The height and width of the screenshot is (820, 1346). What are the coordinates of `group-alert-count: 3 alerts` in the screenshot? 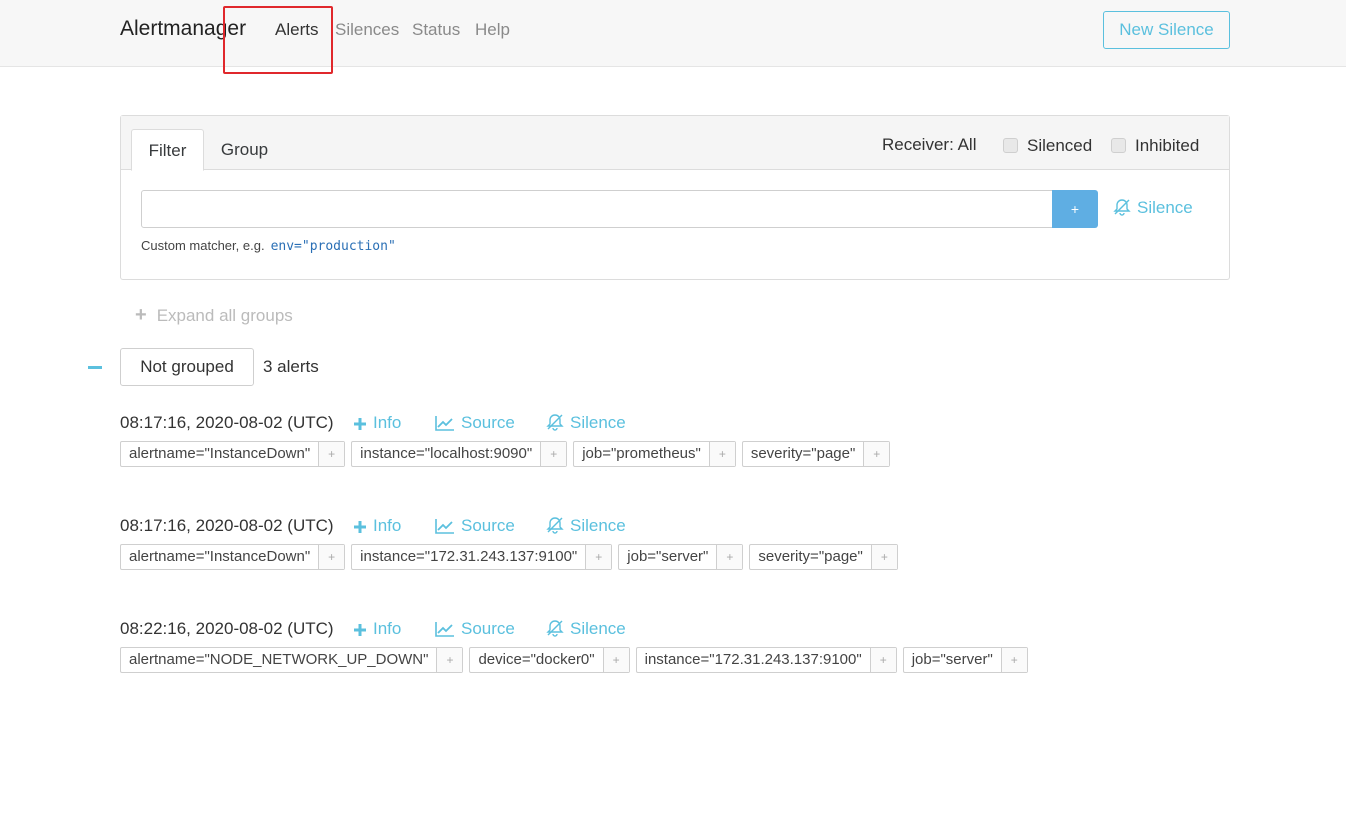 It's located at (291, 366).